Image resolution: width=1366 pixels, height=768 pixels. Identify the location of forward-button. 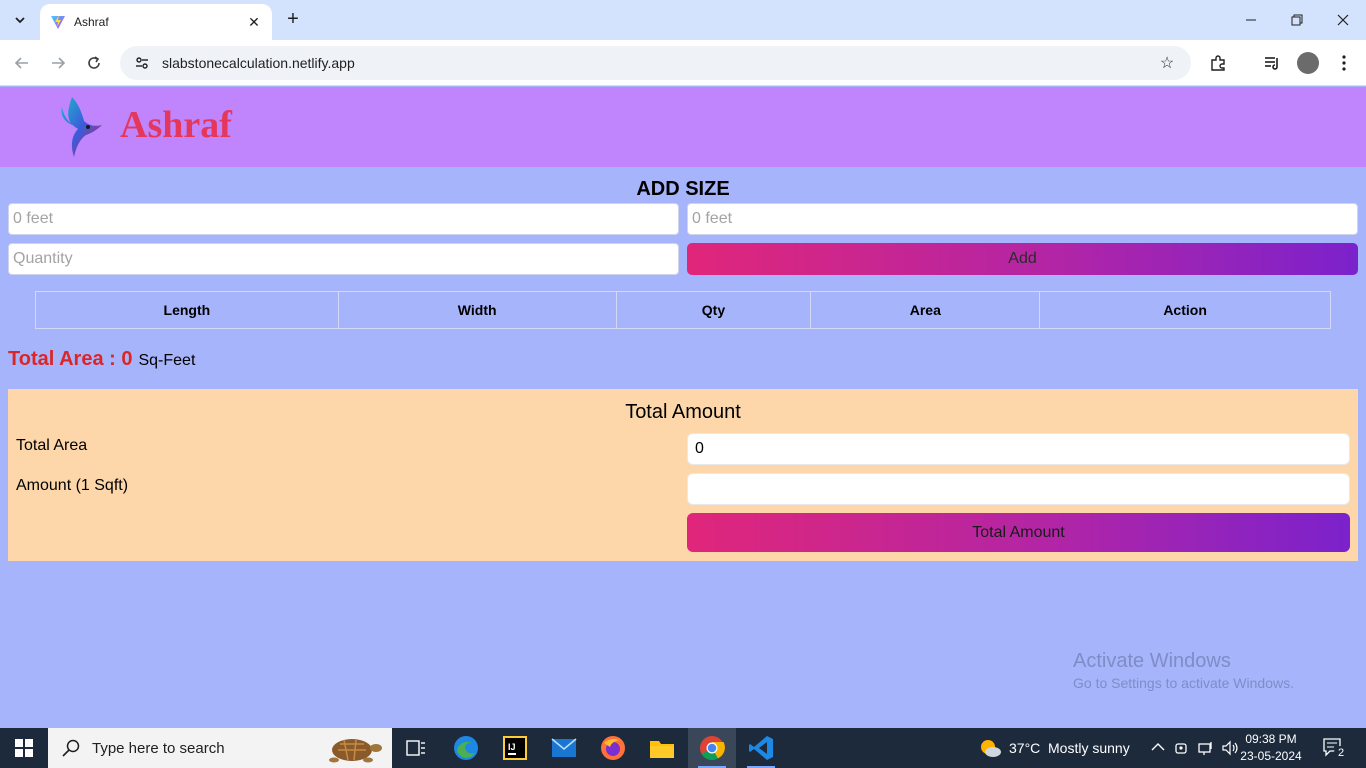
(58, 63).